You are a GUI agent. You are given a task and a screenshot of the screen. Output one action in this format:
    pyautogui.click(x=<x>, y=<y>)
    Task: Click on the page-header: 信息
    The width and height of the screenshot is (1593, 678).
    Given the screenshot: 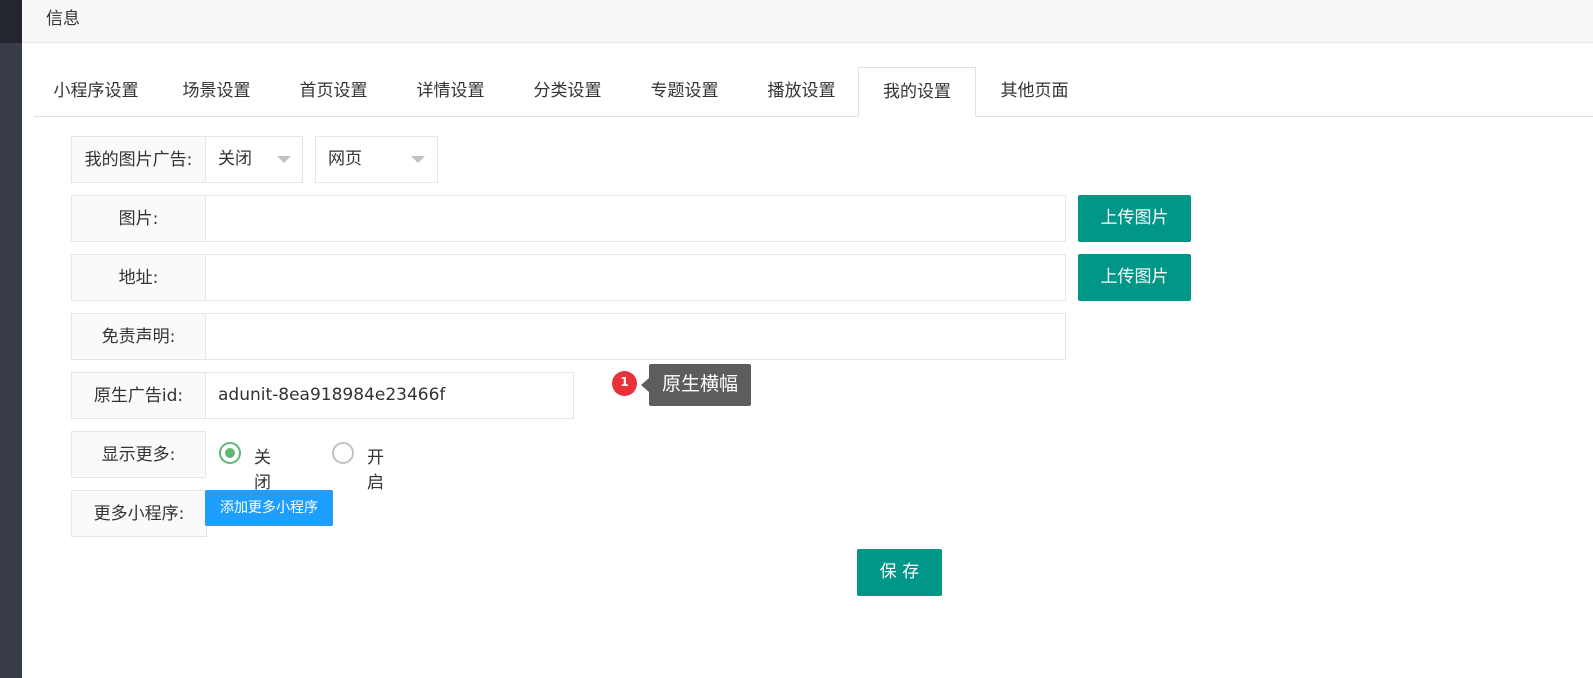 What is the action you would take?
    pyautogui.click(x=807, y=21)
    